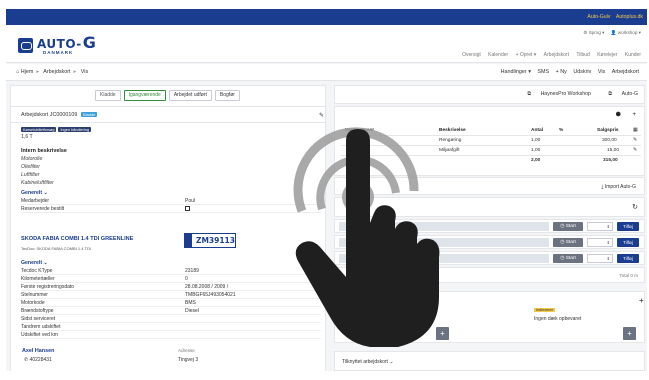 The height and width of the screenshot is (380, 649). Describe the element at coordinates (498, 55) in the screenshot. I see `nav-item: Kalender` at that location.